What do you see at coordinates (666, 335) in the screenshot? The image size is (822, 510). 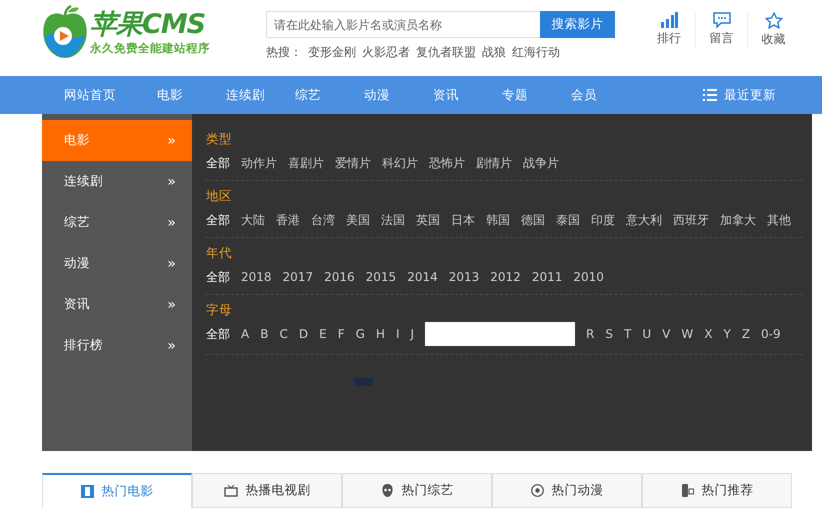 I see `filter-option: V` at bounding box center [666, 335].